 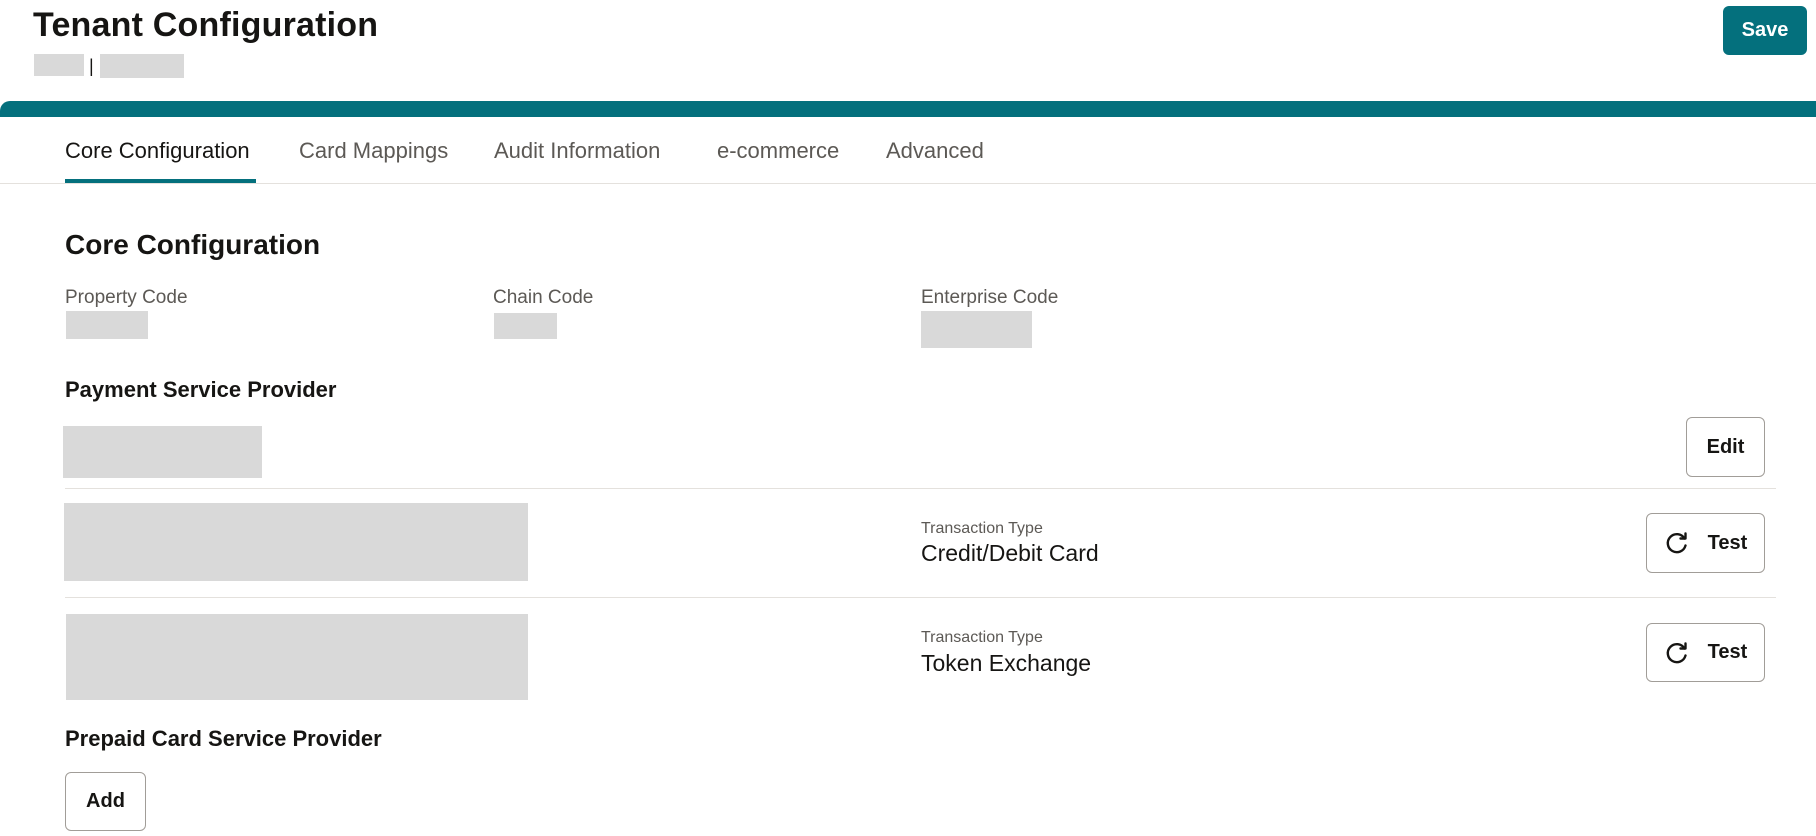 What do you see at coordinates (976, 329) in the screenshot?
I see `enterprise-code-value-redacted` at bounding box center [976, 329].